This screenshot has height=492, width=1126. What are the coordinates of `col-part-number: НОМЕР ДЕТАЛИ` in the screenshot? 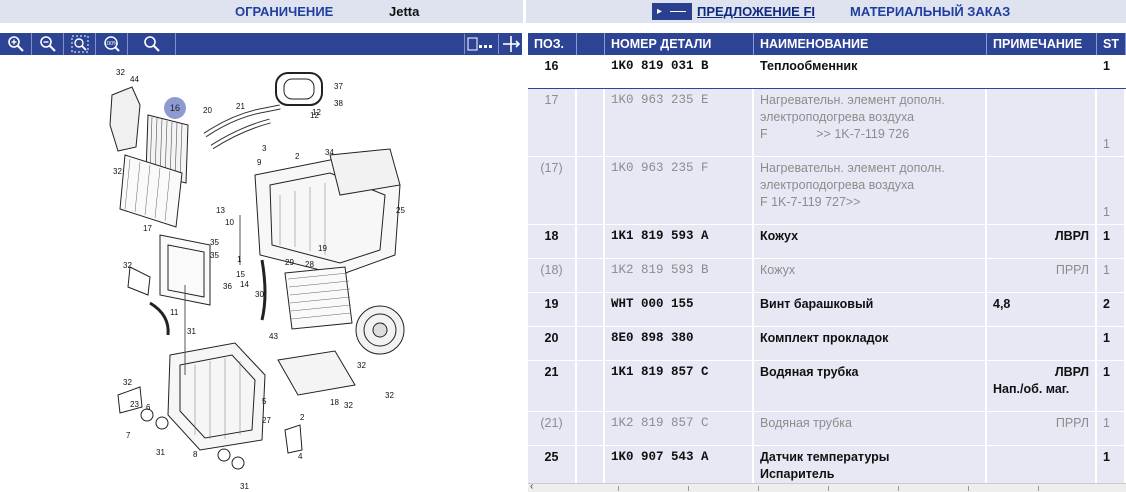 It's located at (679, 44).